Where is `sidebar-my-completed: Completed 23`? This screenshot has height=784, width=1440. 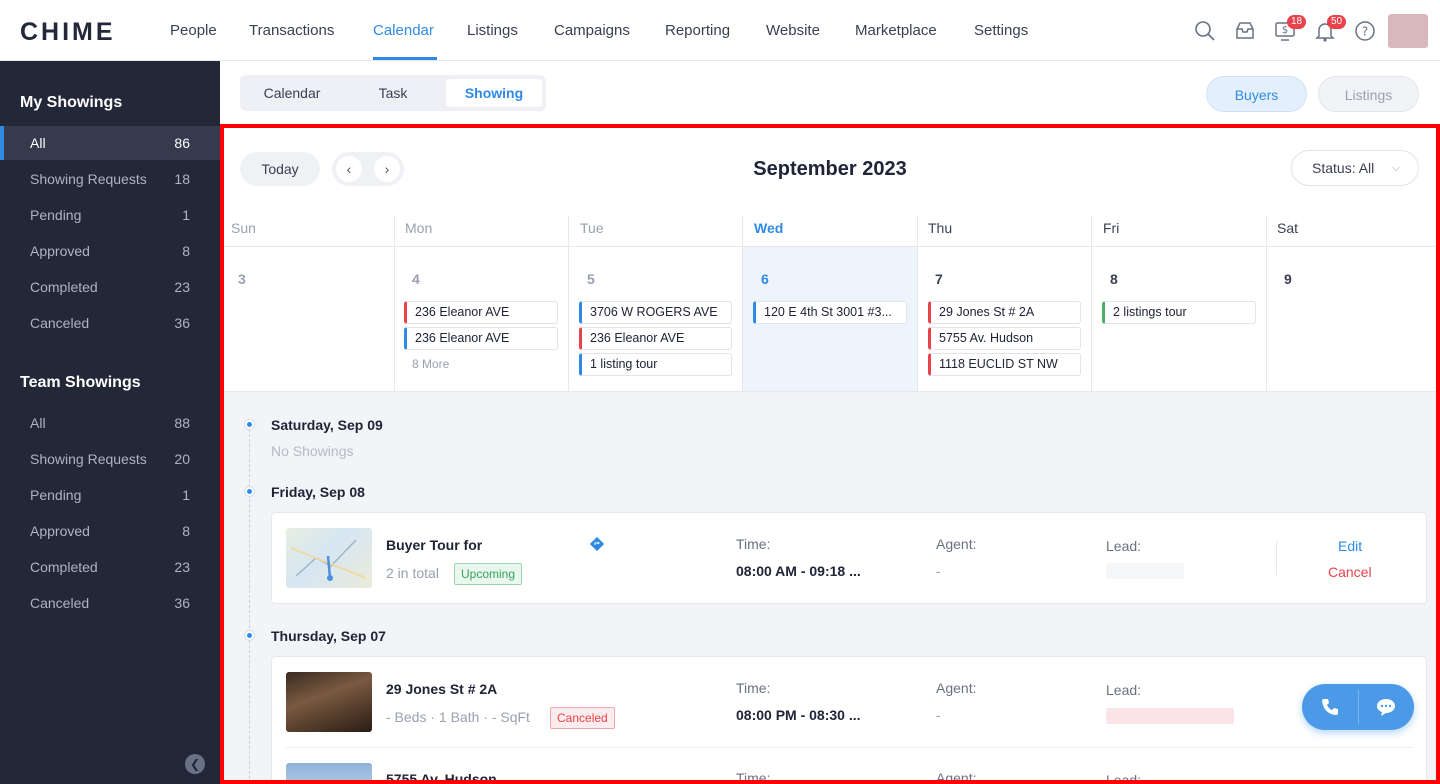
sidebar-my-completed: Completed 23 is located at coordinates (110, 287).